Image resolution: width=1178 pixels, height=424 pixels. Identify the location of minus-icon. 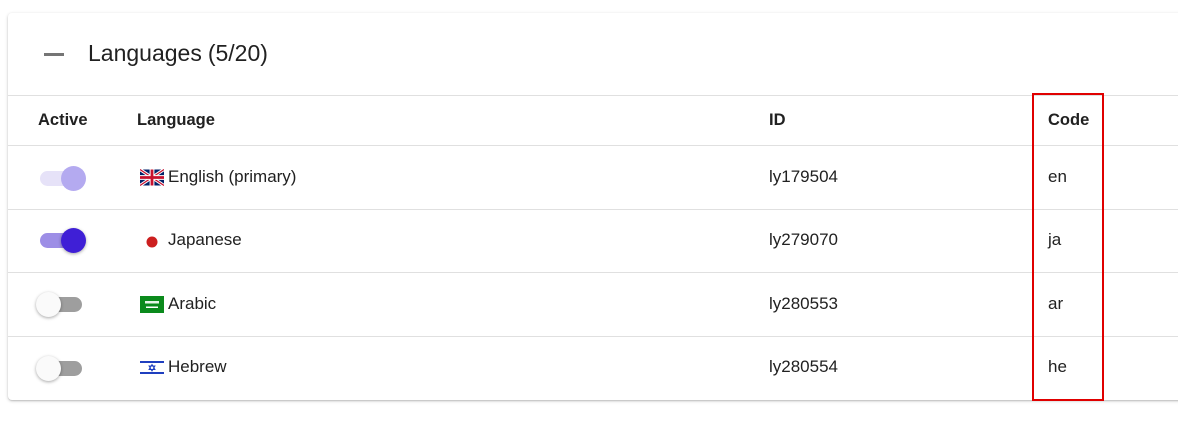
(54, 54).